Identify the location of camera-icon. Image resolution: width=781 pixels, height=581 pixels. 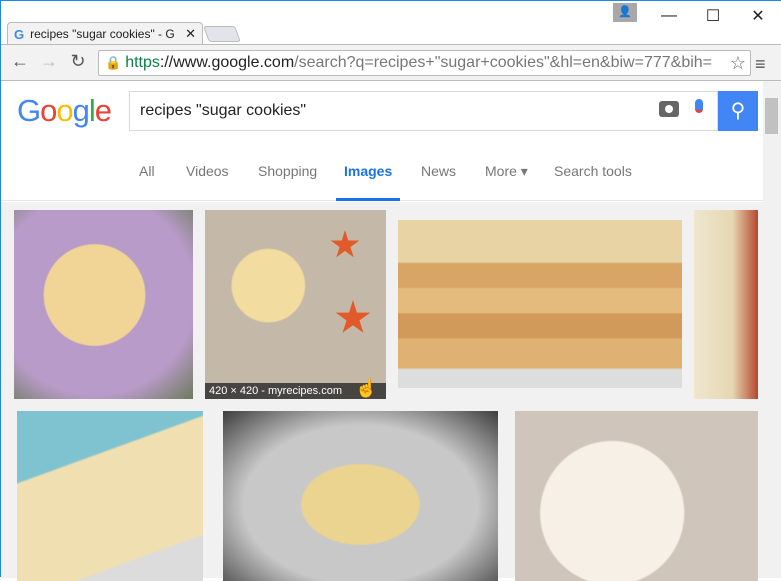
(669, 109).